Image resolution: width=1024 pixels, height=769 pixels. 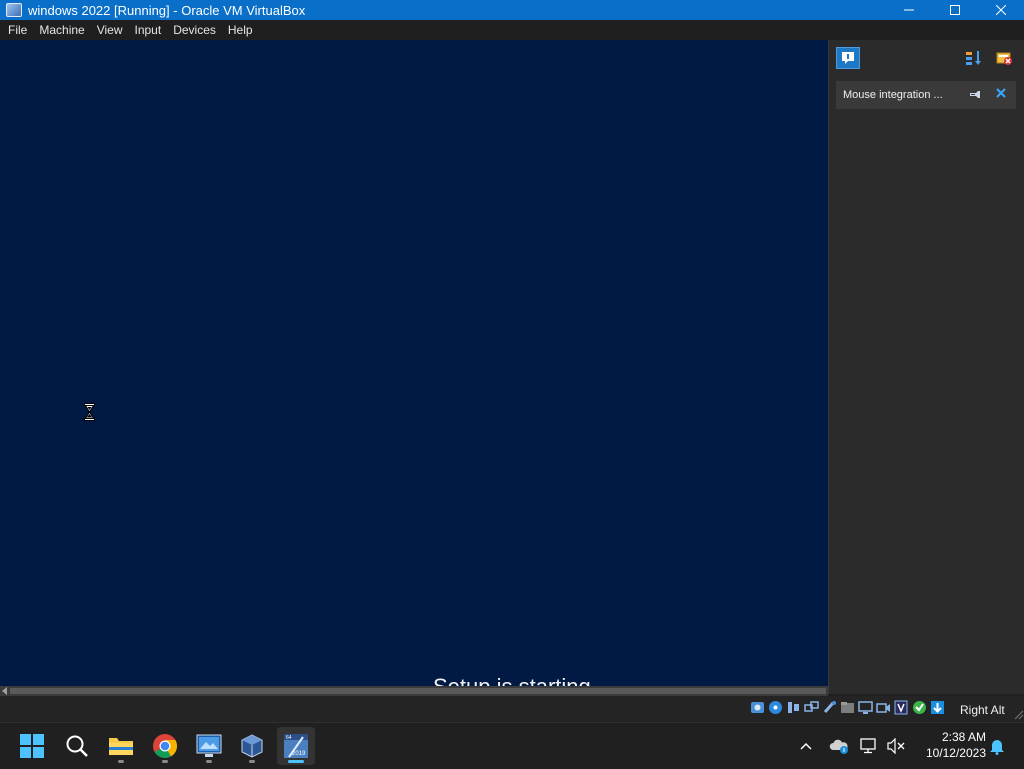 I want to click on remote-desktop-icon, so click(x=209, y=745).